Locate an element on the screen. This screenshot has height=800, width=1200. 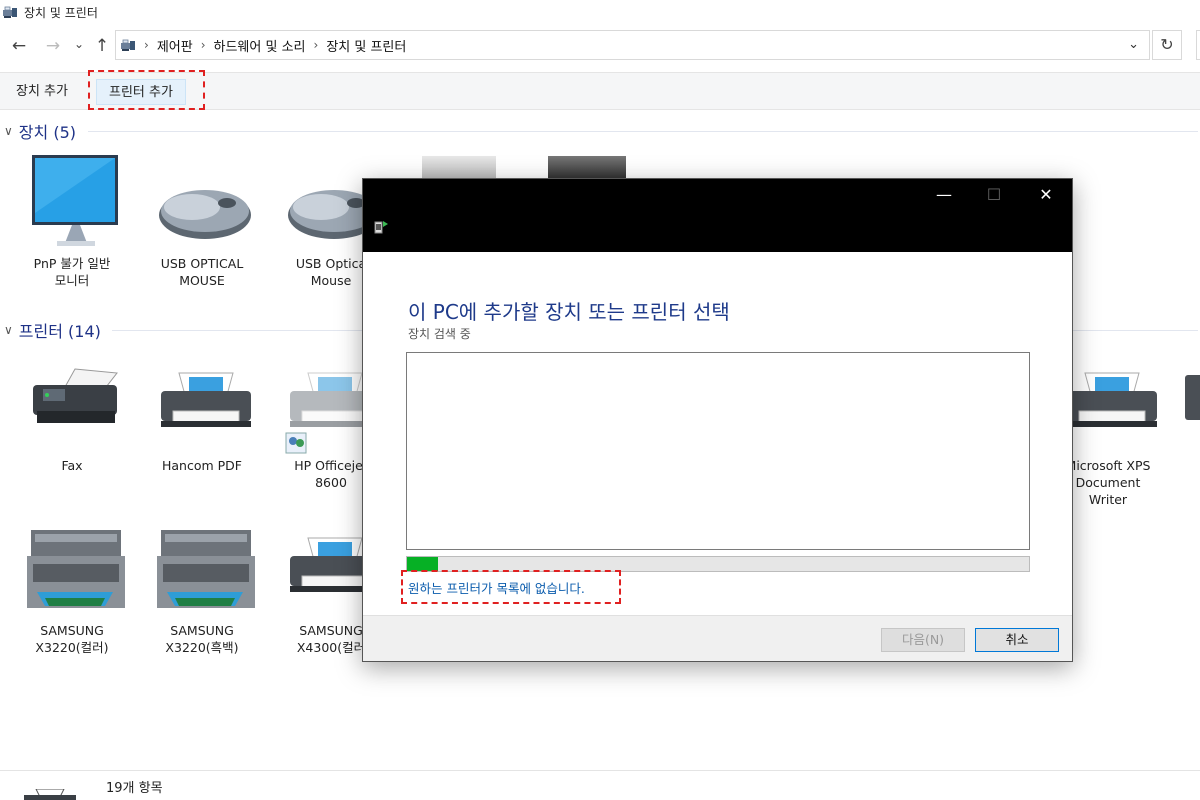
refresh-button: ↻ is located at coordinates (1167, 45).